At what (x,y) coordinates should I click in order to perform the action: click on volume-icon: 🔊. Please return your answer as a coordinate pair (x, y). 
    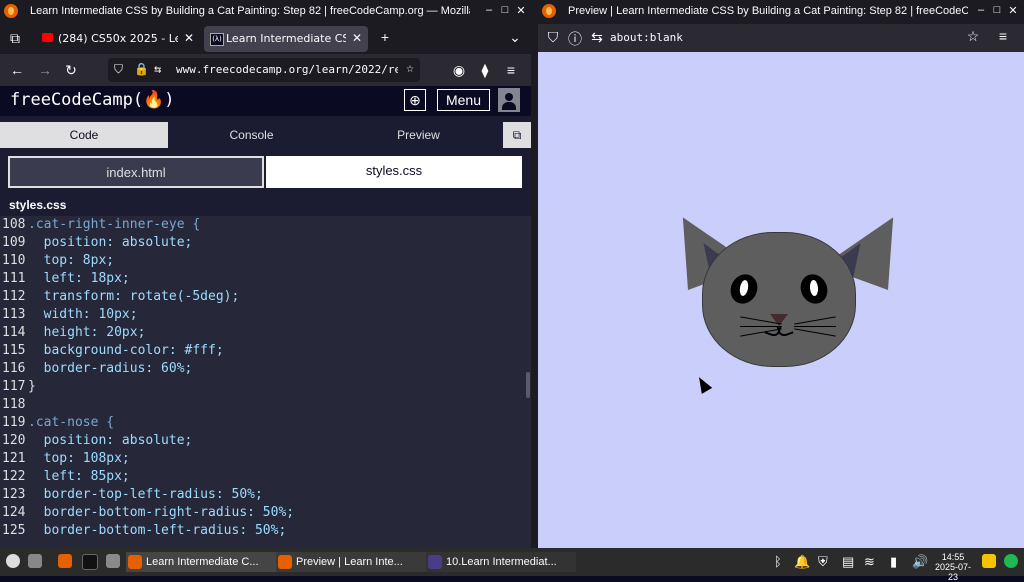
    Looking at the image, I should click on (920, 562).